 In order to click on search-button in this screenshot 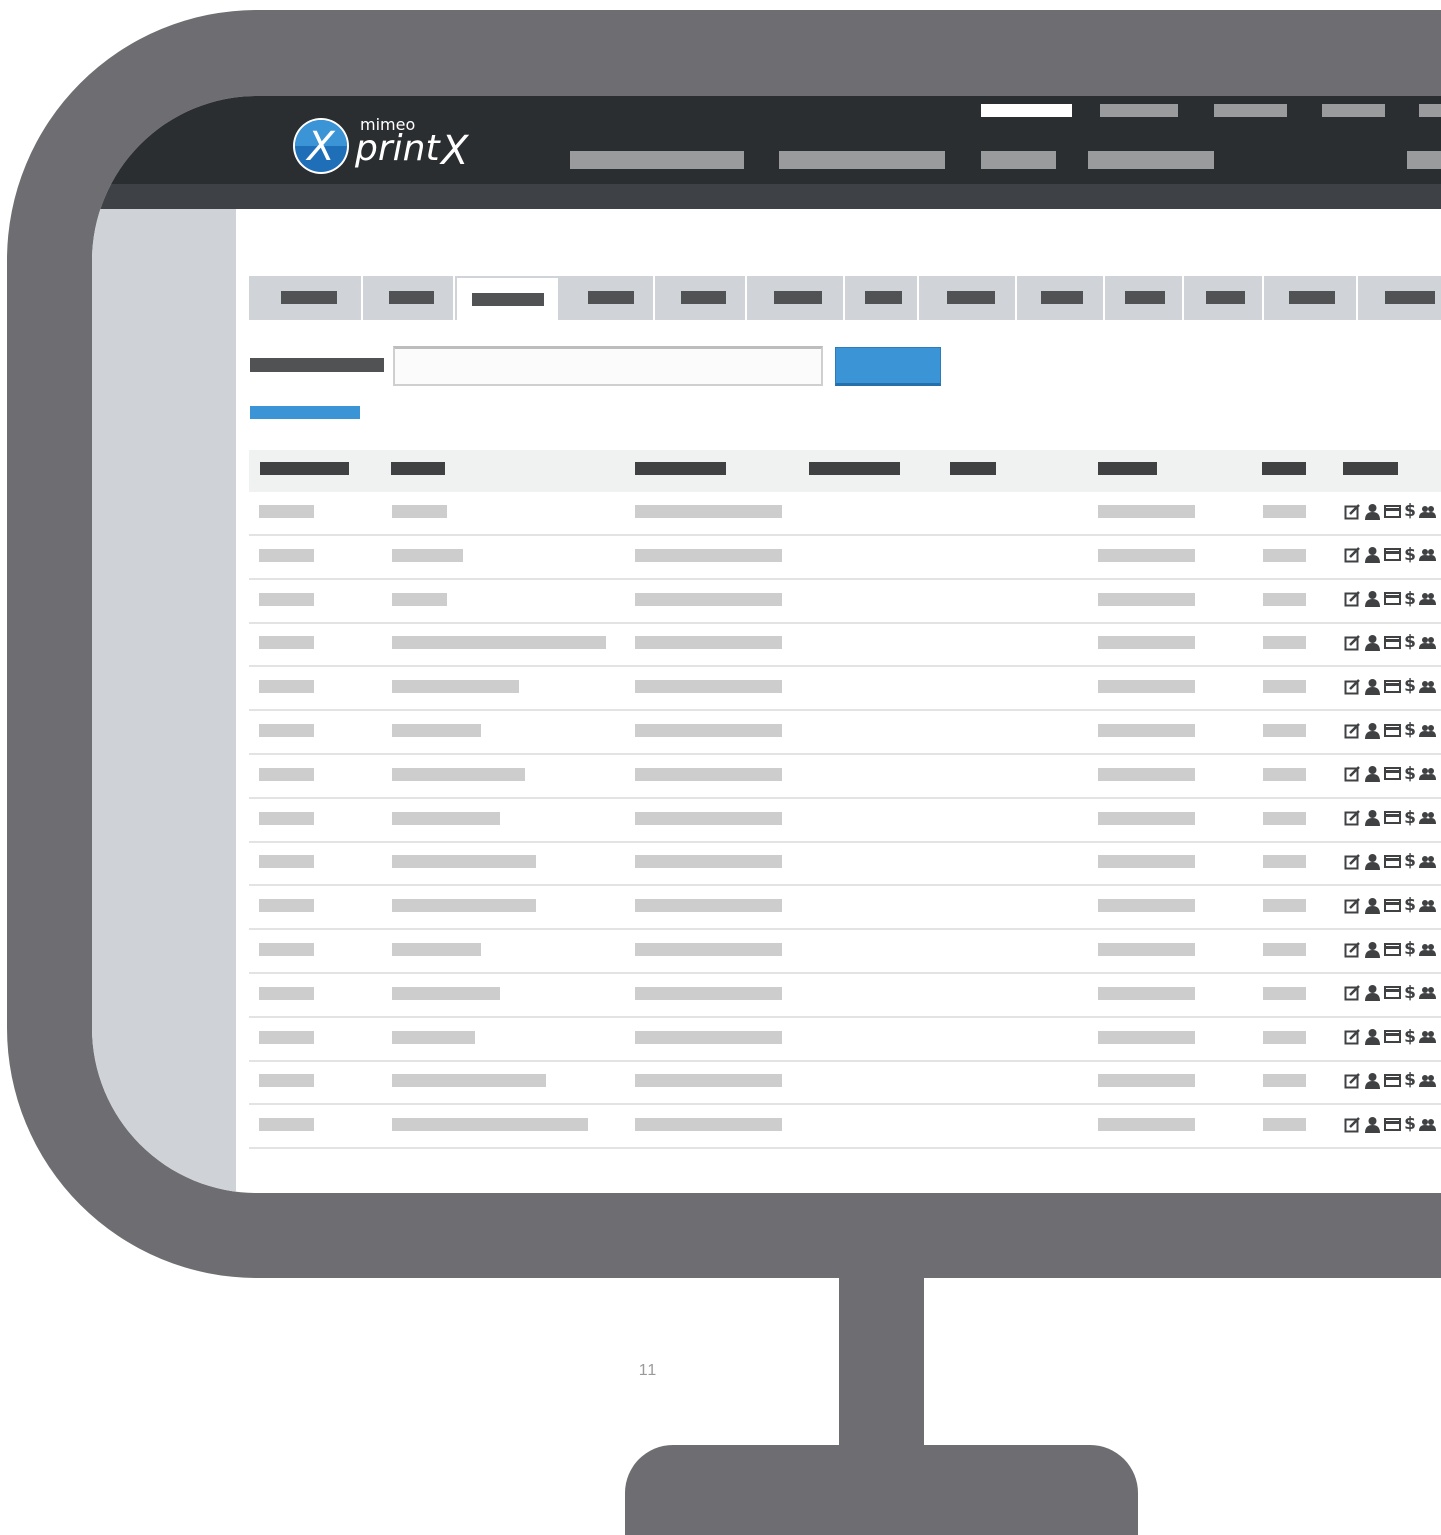, I will do `click(888, 366)`.